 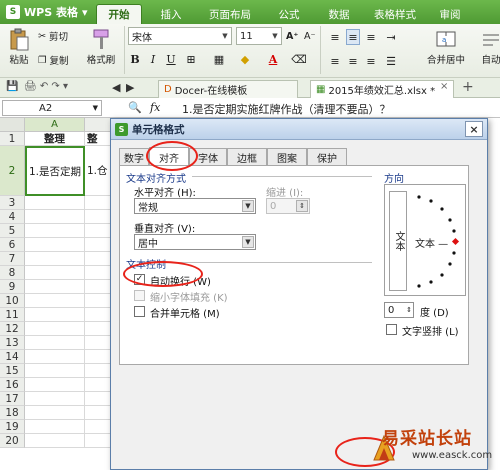 I want to click on align-right-button: ≡, so click(x=371, y=61).